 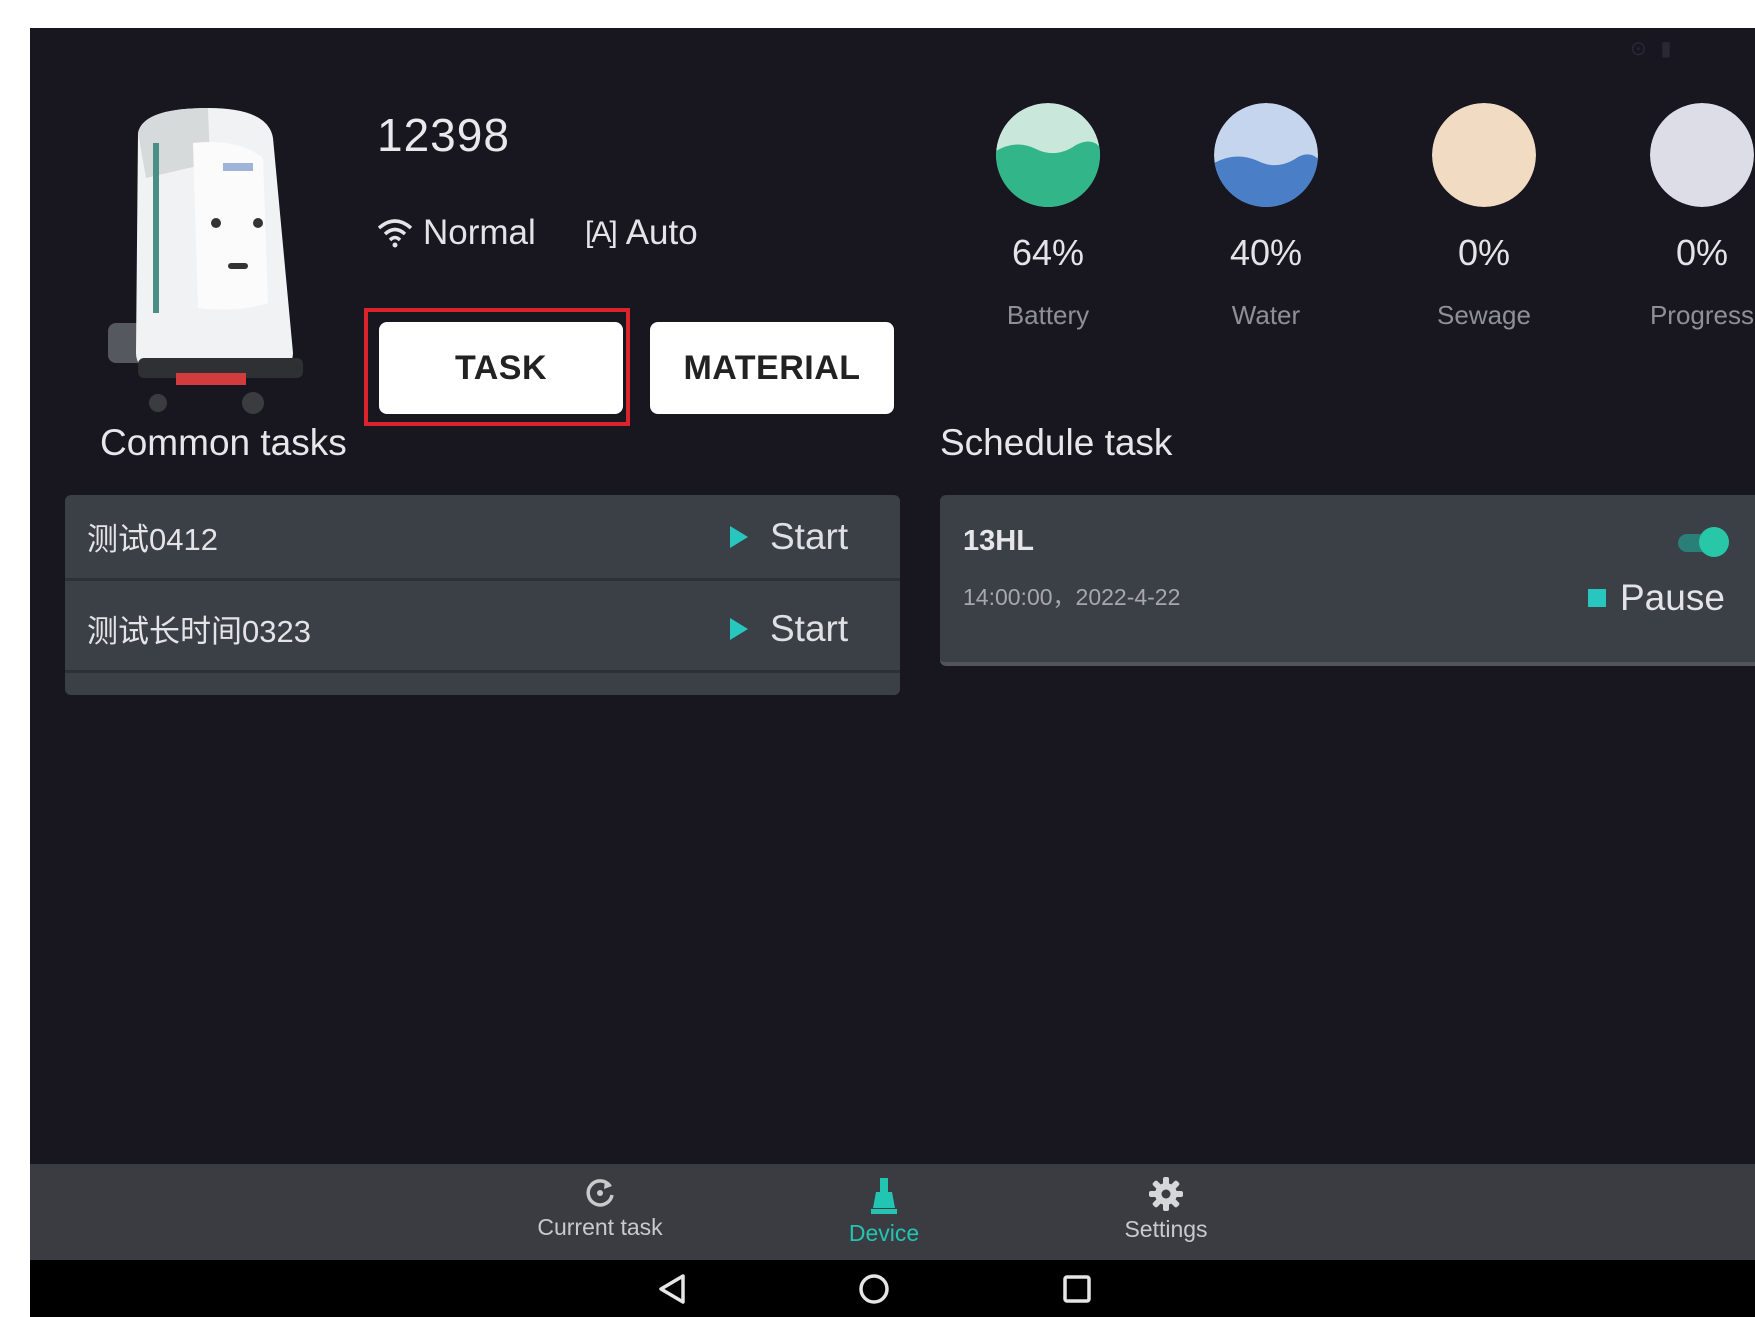 I want to click on status-bar-icons: ⊙ ▮, so click(x=1653, y=49).